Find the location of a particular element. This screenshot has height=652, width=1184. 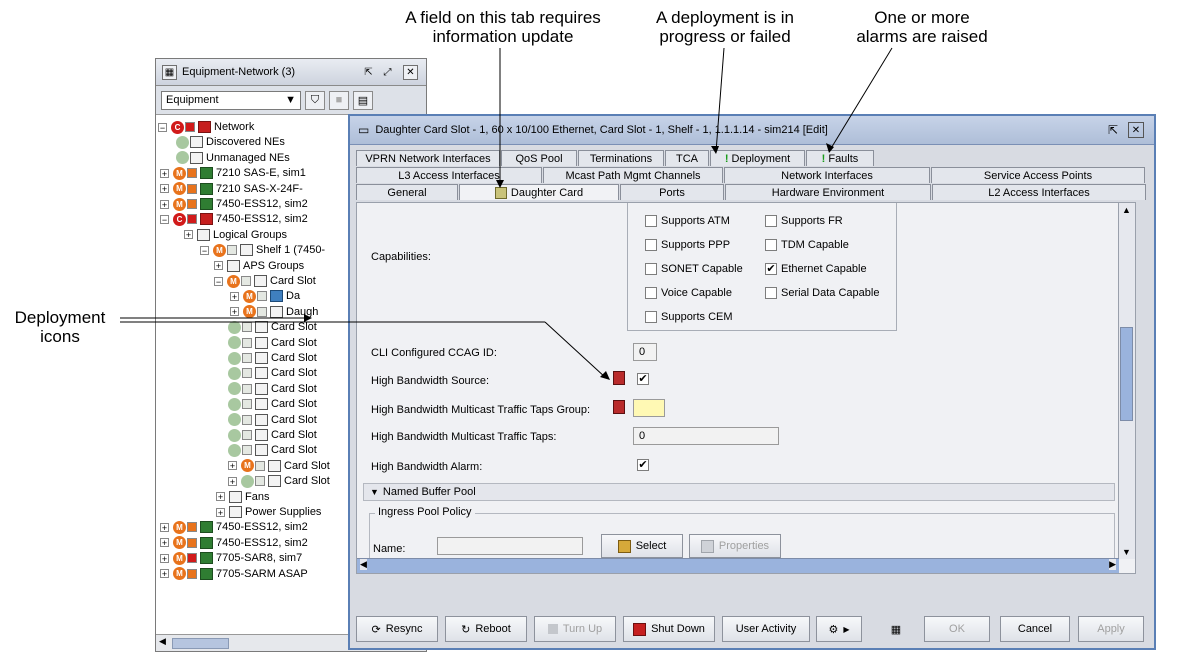

hb-alarm-checkbox: ✔ is located at coordinates (643, 465).